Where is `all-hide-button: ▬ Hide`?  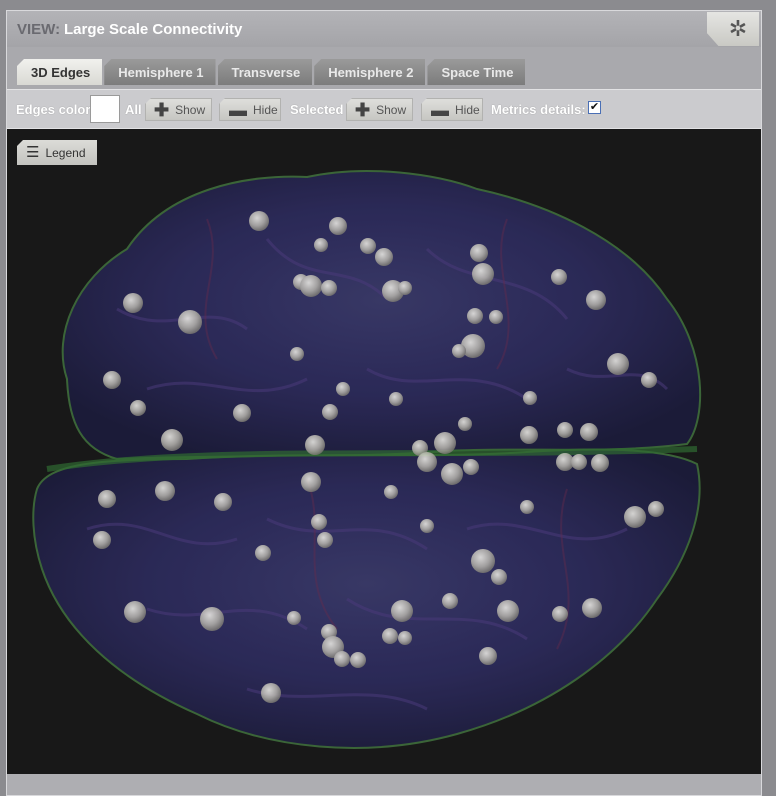
all-hide-button: ▬ Hide is located at coordinates (250, 109).